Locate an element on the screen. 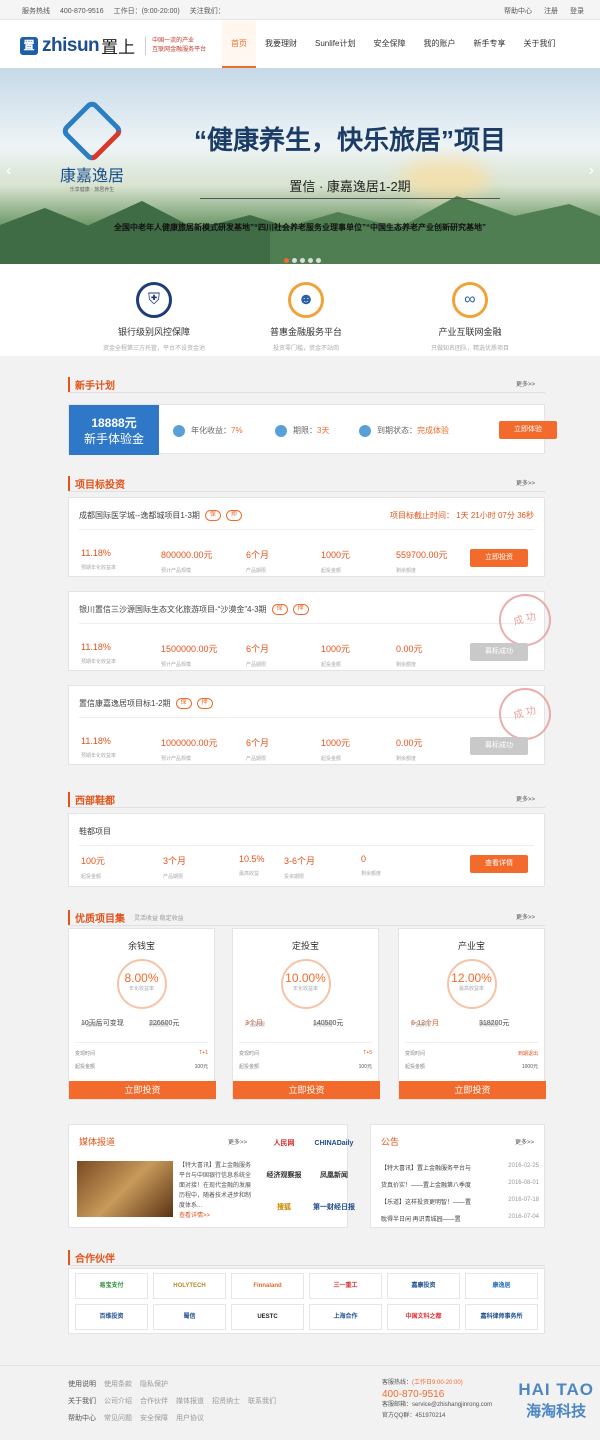 The image size is (600, 1440). media-logo: 搜狐 is located at coordinates (284, 1208).